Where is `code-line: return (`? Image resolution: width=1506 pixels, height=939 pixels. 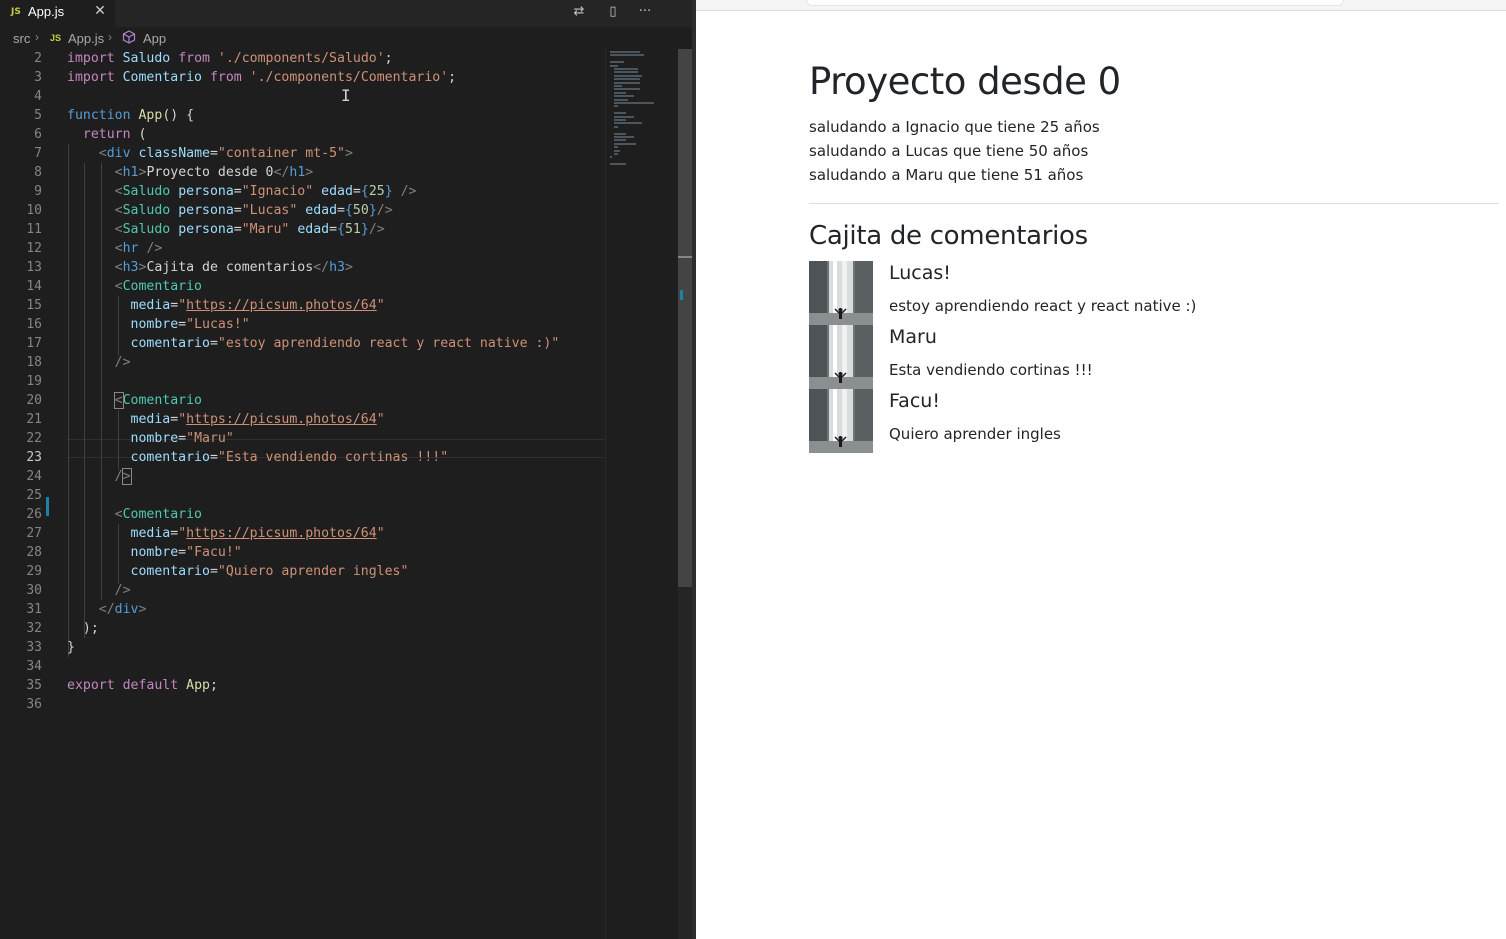 code-line: return ( is located at coordinates (107, 134).